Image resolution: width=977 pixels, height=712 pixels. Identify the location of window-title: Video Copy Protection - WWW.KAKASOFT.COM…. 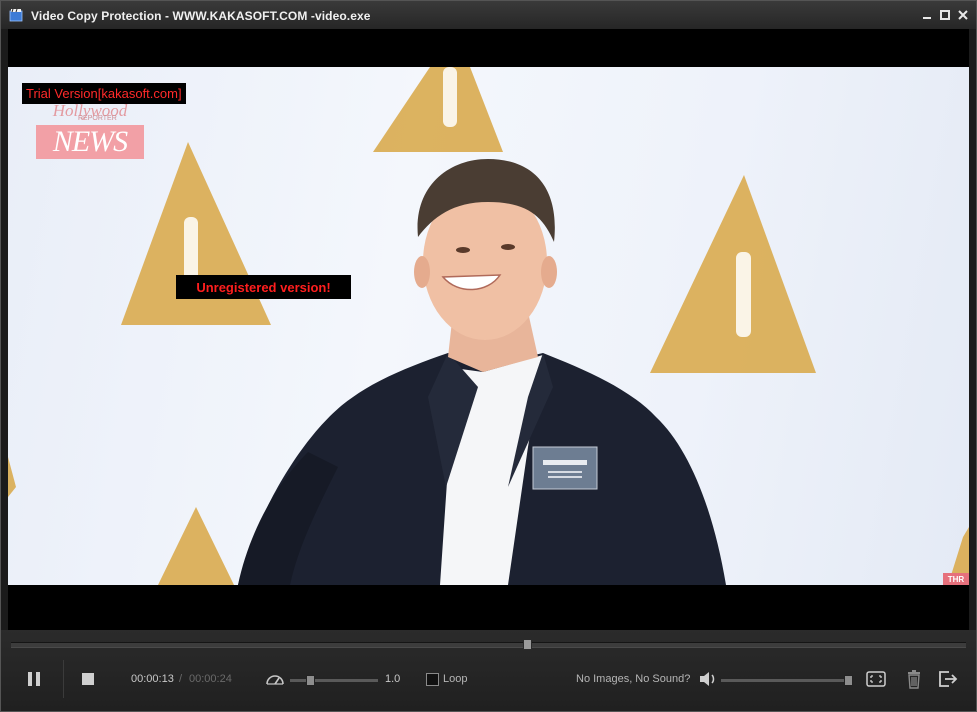
(201, 16).